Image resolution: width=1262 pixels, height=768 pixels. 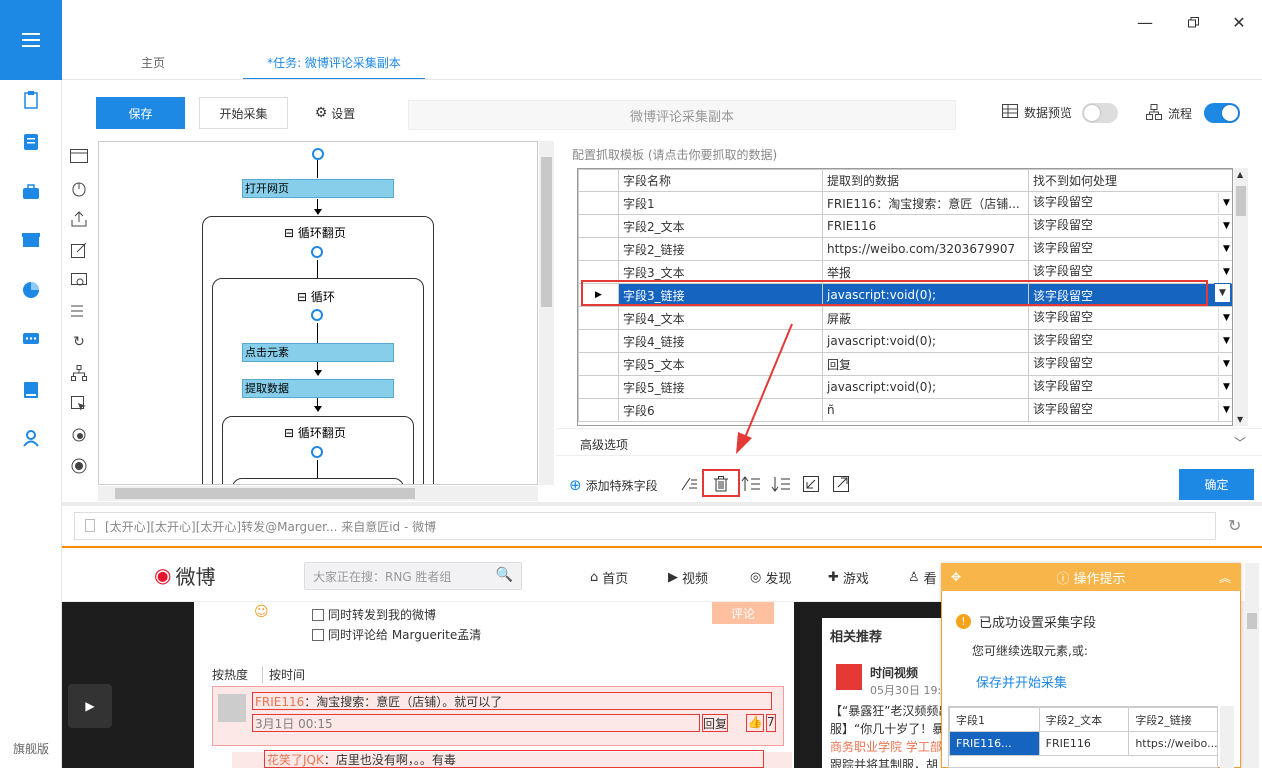 What do you see at coordinates (909, 442) in the screenshot?
I see `advanced-options-row` at bounding box center [909, 442].